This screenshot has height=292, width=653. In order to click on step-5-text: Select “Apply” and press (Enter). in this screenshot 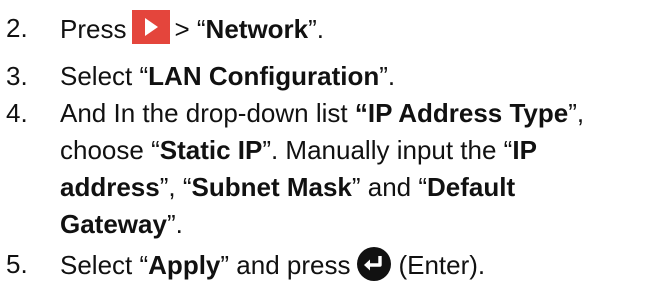, I will do `click(272, 265)`.